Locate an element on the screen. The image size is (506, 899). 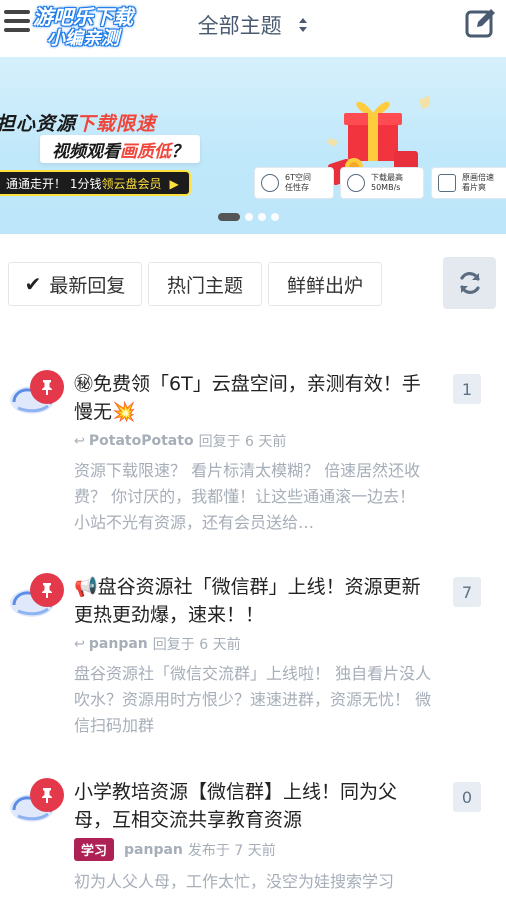
discussion-meta: 学习 panpan 发布于 7 天前 is located at coordinates (175, 849).